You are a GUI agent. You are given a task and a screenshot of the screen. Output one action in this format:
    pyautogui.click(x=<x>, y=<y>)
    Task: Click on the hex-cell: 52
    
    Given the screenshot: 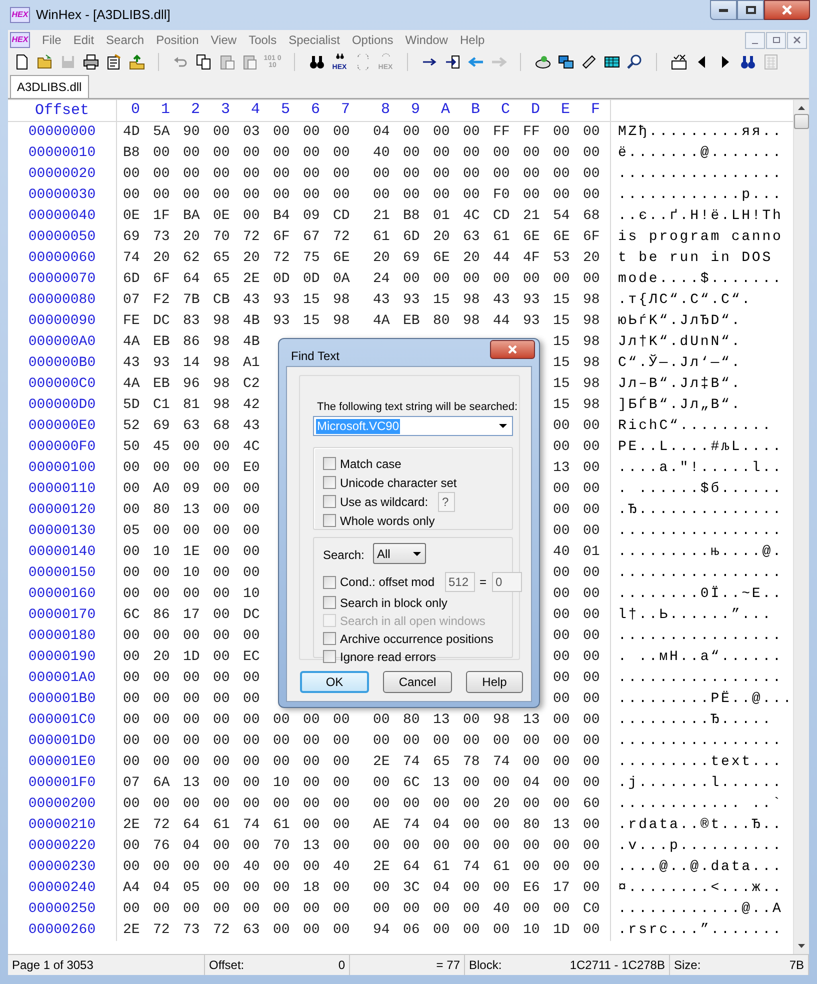 What is the action you would take?
    pyautogui.click(x=138, y=426)
    